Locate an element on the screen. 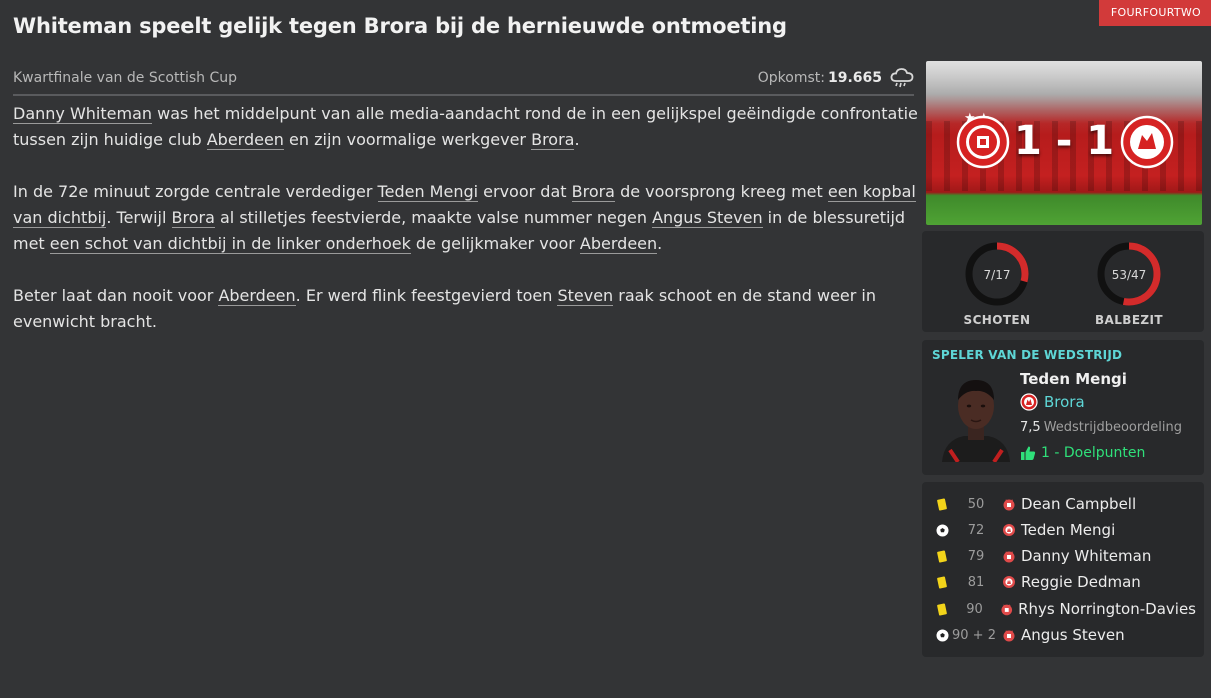 Image resolution: width=1211 pixels, height=698 pixels. player-rating: 7,5 Wedstrijdbeoordeling is located at coordinates (1101, 427).